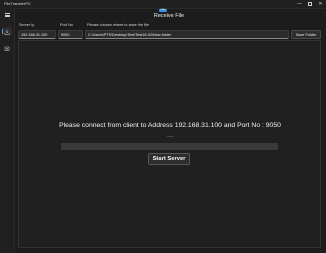  Describe the element at coordinates (2, 31) in the screenshot. I see `selection-indicator` at that location.